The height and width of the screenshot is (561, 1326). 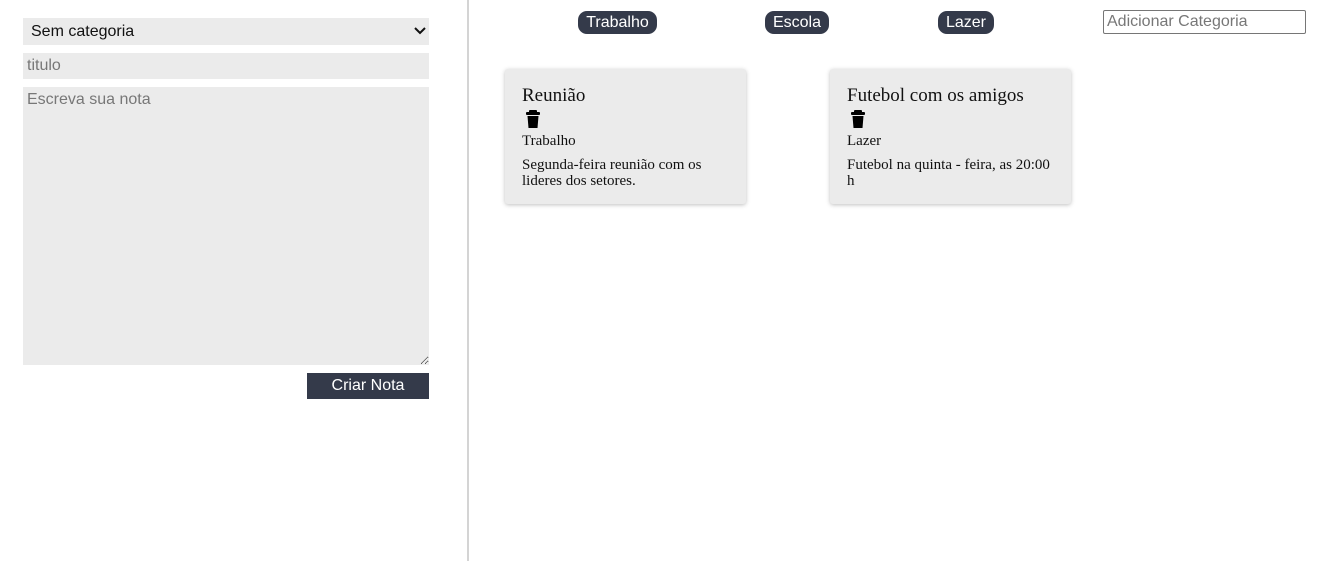 I want to click on title-input, so click(x=226, y=66).